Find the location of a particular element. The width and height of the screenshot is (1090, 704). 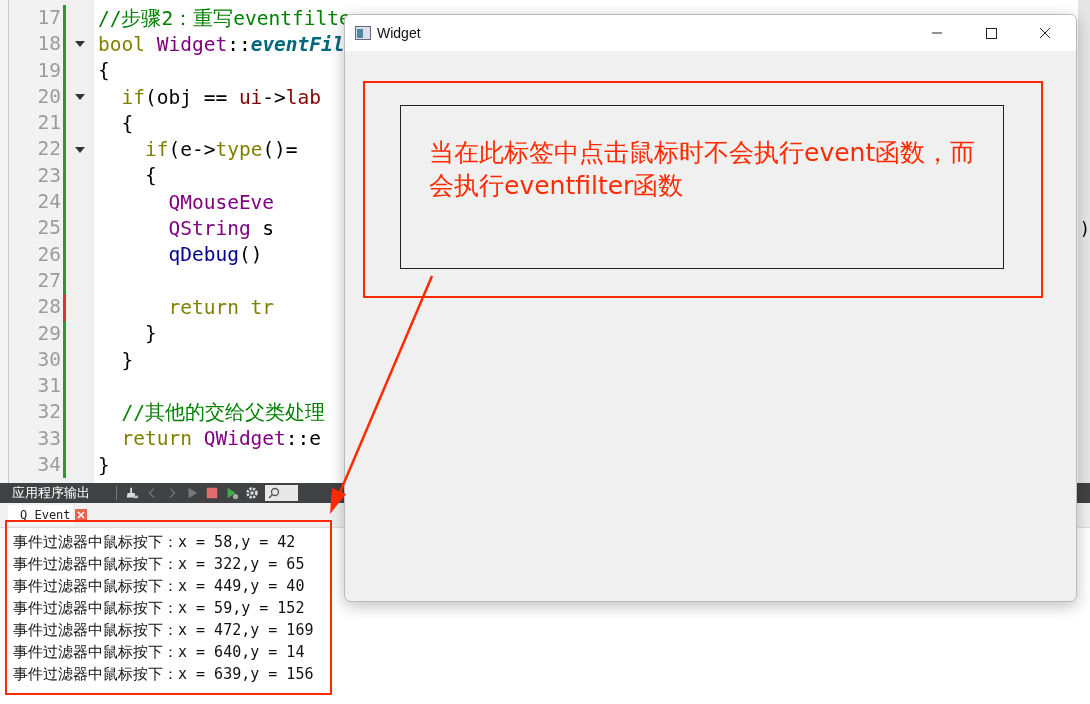

broom-icon is located at coordinates (132, 493).